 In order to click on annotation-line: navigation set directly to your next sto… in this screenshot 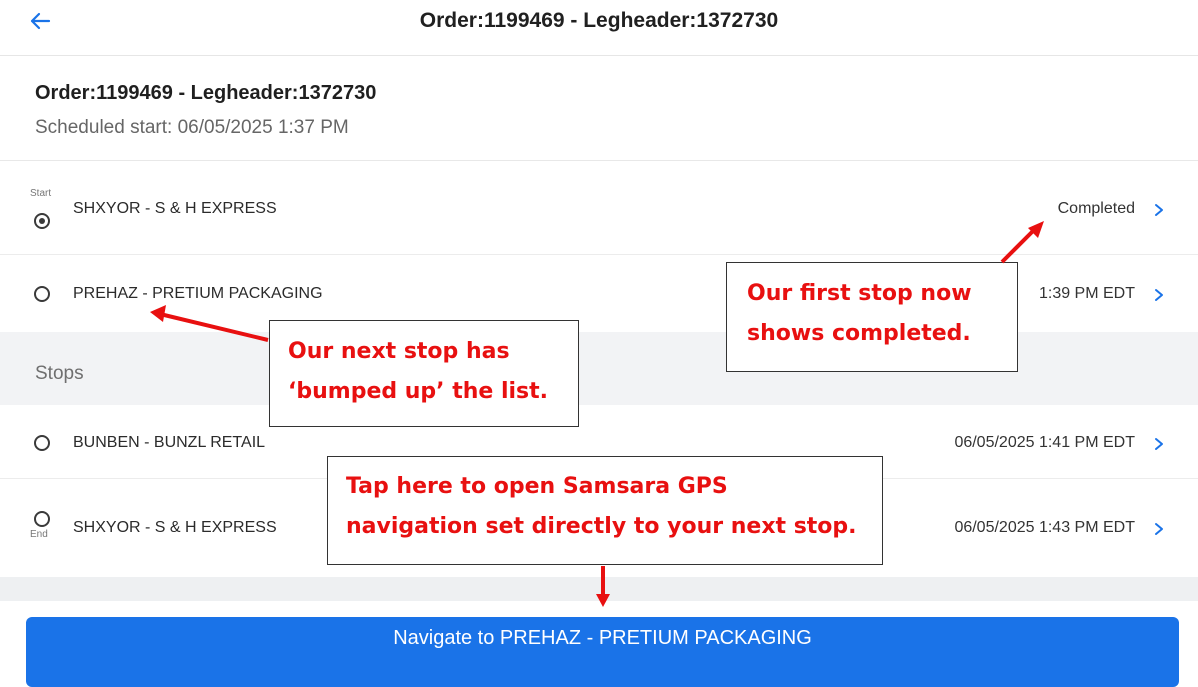, I will do `click(601, 526)`.